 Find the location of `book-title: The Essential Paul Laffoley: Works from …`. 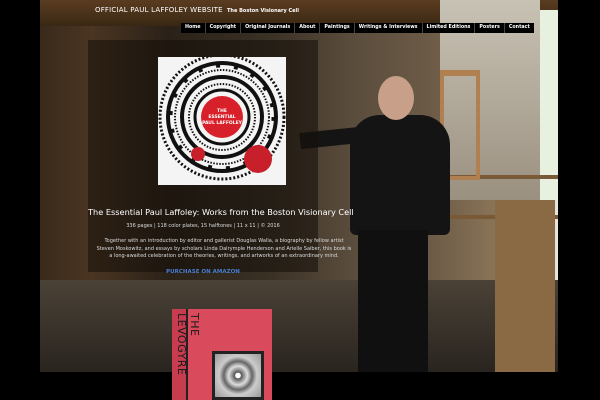

book-title: The Essential Paul Laffoley: Works from … is located at coordinates (221, 212).